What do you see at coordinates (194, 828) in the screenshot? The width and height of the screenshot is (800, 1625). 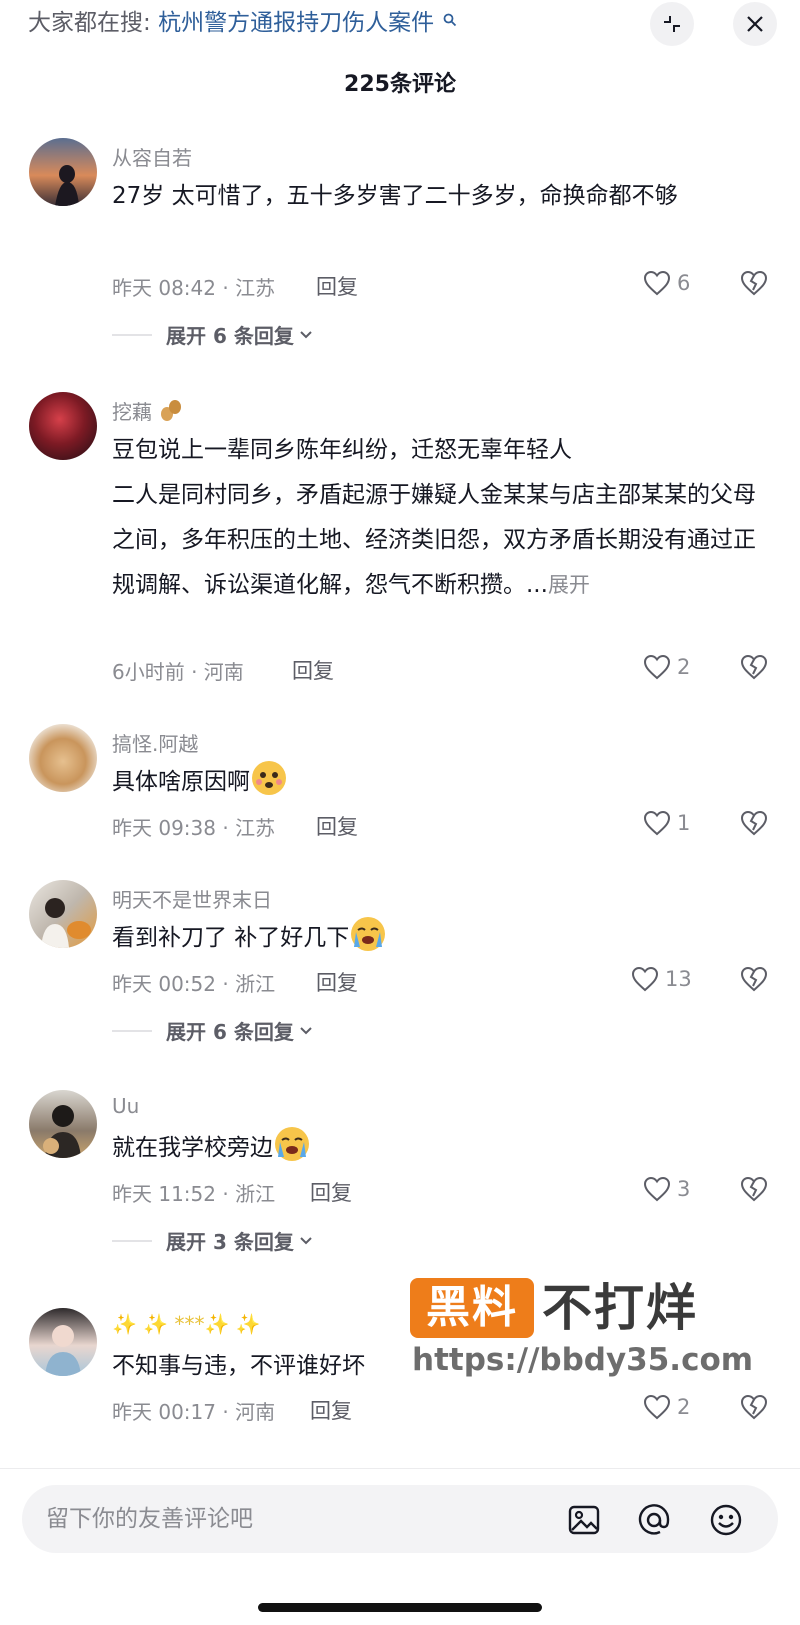 I see `comment-time-location: 昨天 09:38 · 江苏` at bounding box center [194, 828].